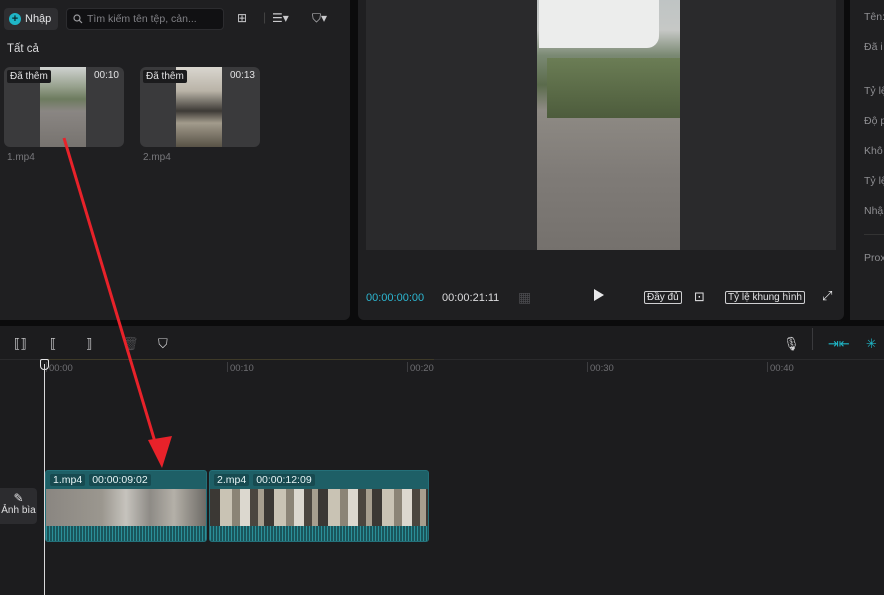 This screenshot has height=595, width=884. Describe the element at coordinates (111, 295) in the screenshot. I see `arrow-line` at that location.